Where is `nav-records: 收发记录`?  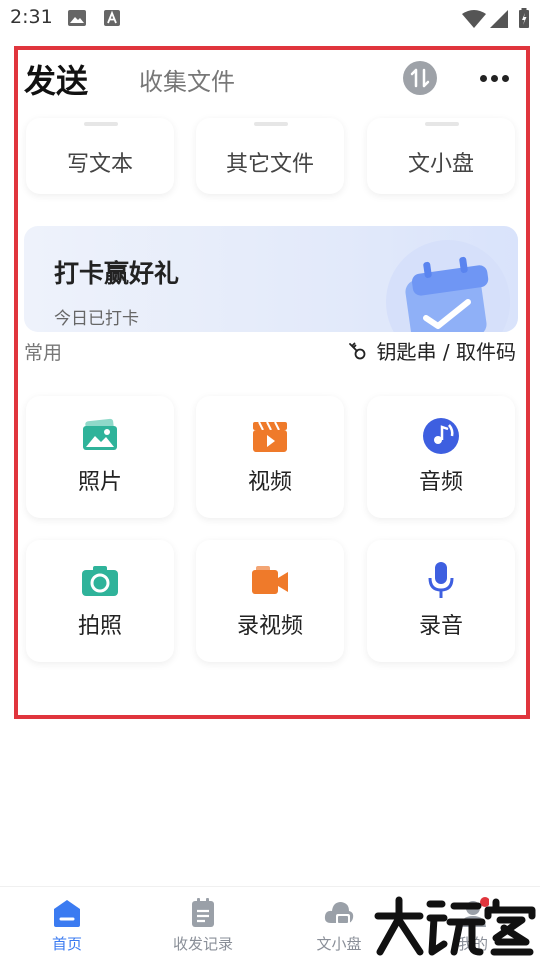 nav-records: 收发记录 is located at coordinates (203, 924).